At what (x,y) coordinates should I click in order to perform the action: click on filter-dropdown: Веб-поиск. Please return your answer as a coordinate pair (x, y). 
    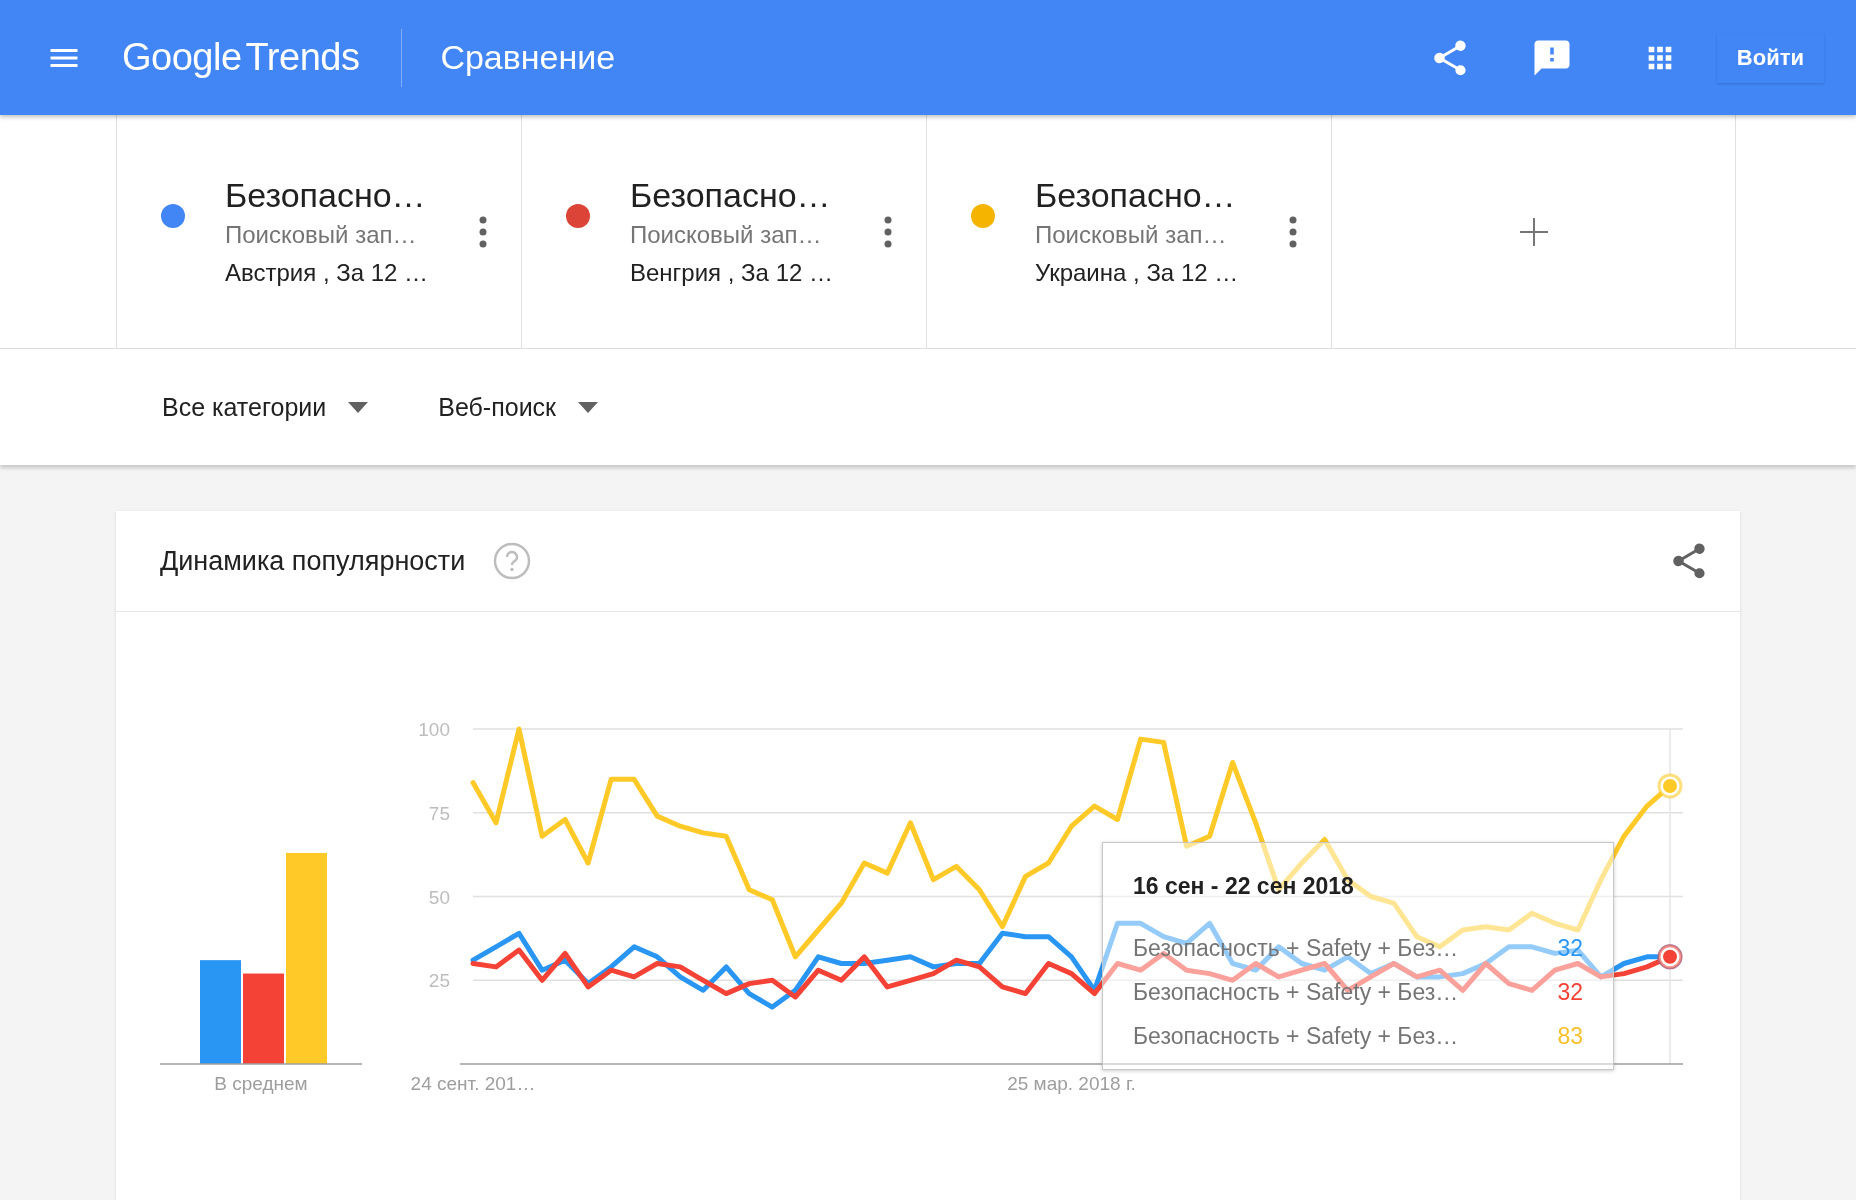
    Looking at the image, I should click on (518, 407).